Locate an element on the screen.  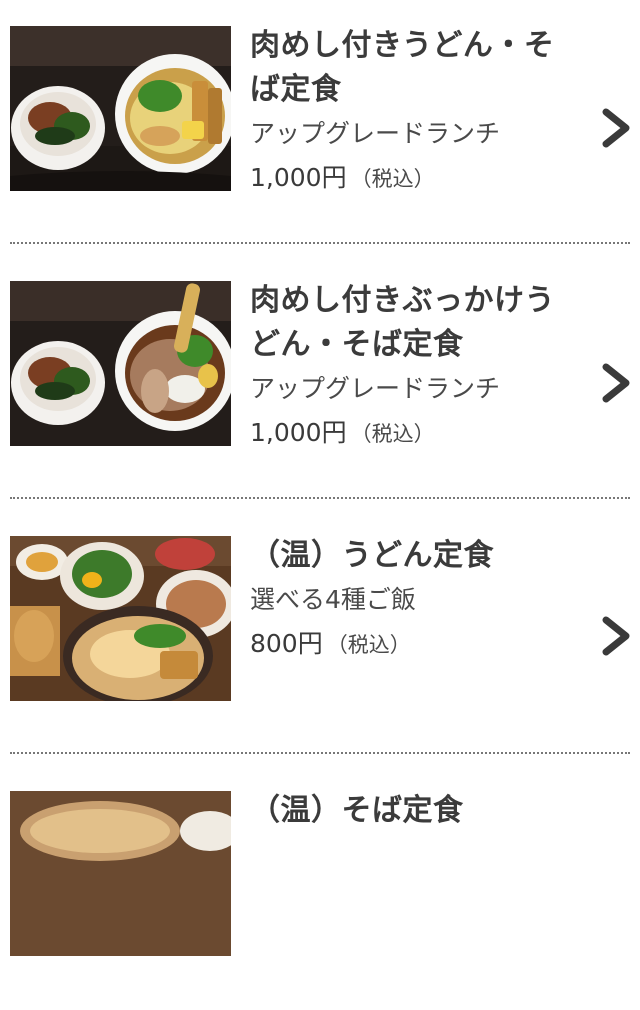
menu-item-title: 肉めし付きぶっかけう どん・そば定食 is located at coordinates (402, 322).